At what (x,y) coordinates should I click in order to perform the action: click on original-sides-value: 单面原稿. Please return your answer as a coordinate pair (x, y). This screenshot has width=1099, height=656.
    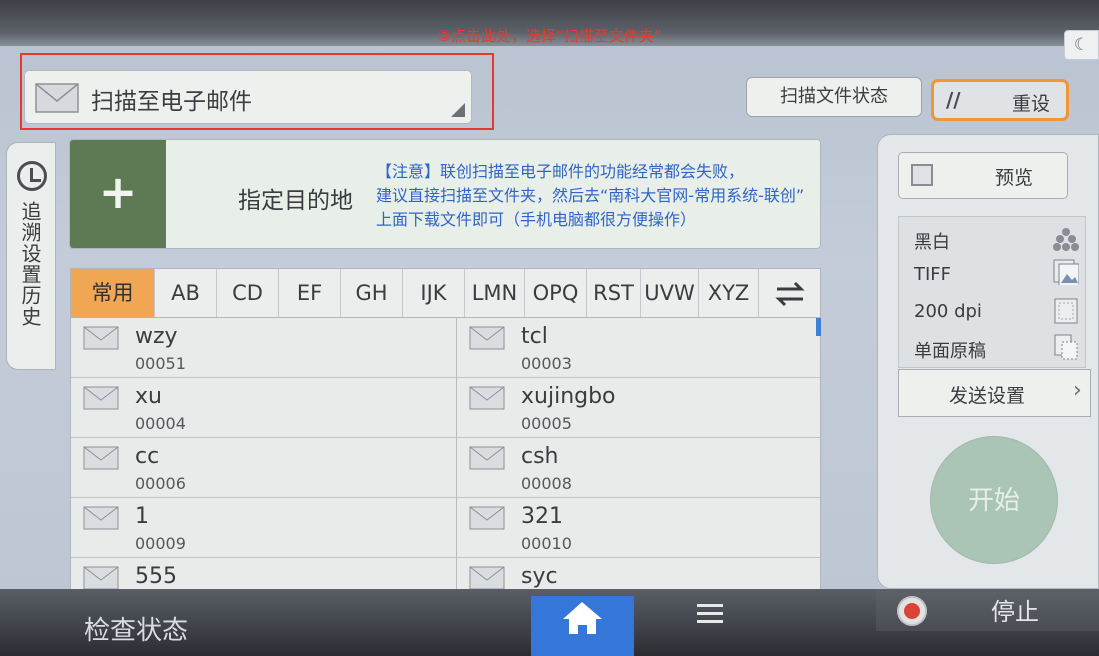
    Looking at the image, I should click on (950, 351).